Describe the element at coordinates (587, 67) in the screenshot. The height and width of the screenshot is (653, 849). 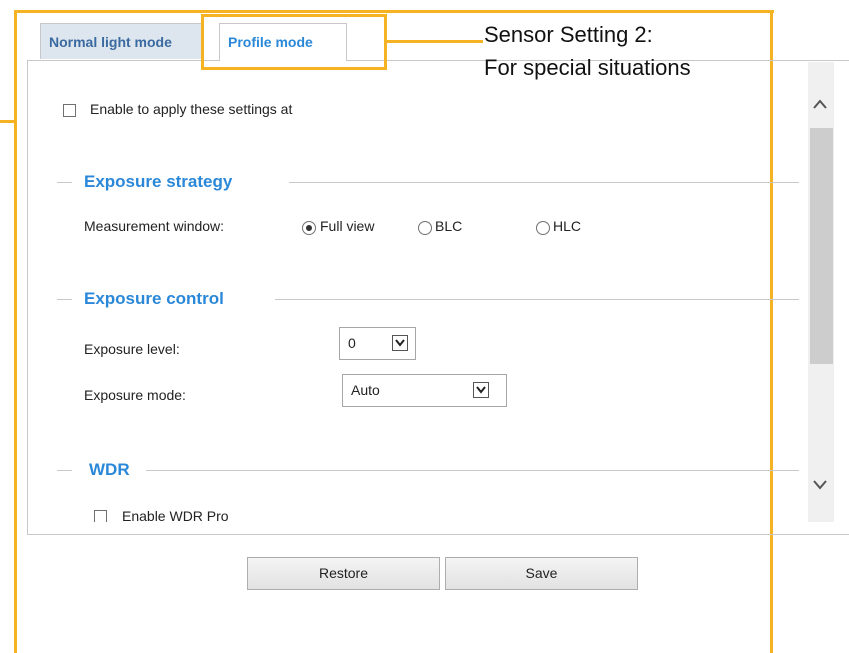
I see `annotation-subtitle: For special situations` at that location.